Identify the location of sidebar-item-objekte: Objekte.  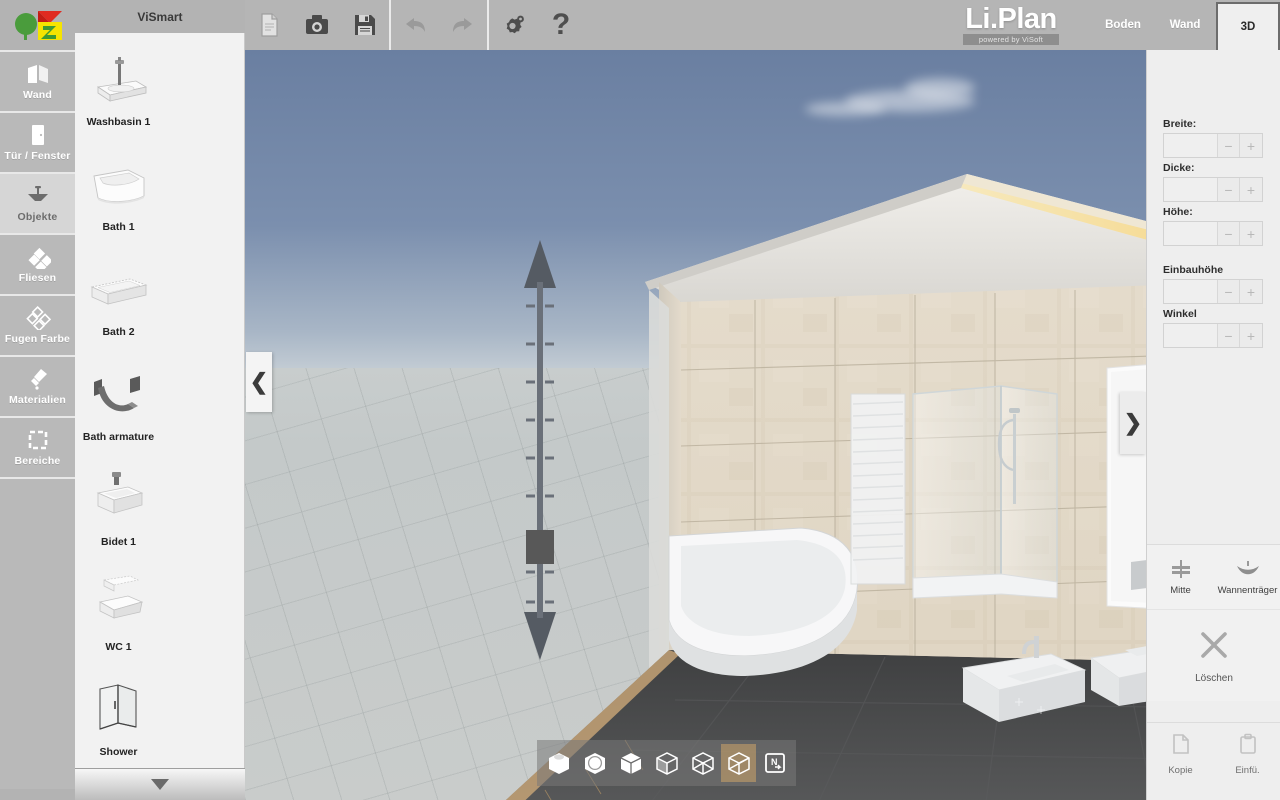
(37, 202).